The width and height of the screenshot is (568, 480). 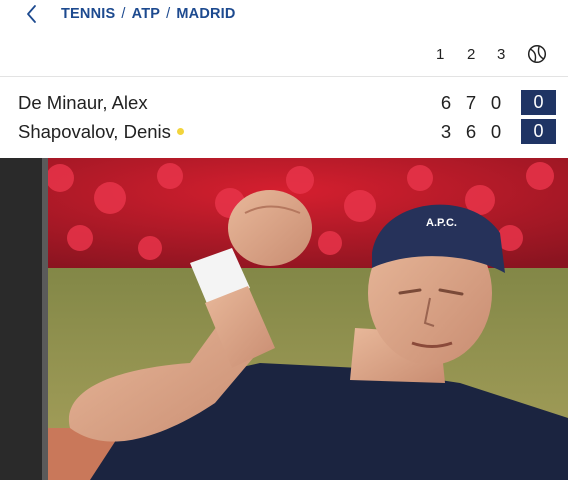 I want to click on set-1-score: 3, so click(x=446, y=131).